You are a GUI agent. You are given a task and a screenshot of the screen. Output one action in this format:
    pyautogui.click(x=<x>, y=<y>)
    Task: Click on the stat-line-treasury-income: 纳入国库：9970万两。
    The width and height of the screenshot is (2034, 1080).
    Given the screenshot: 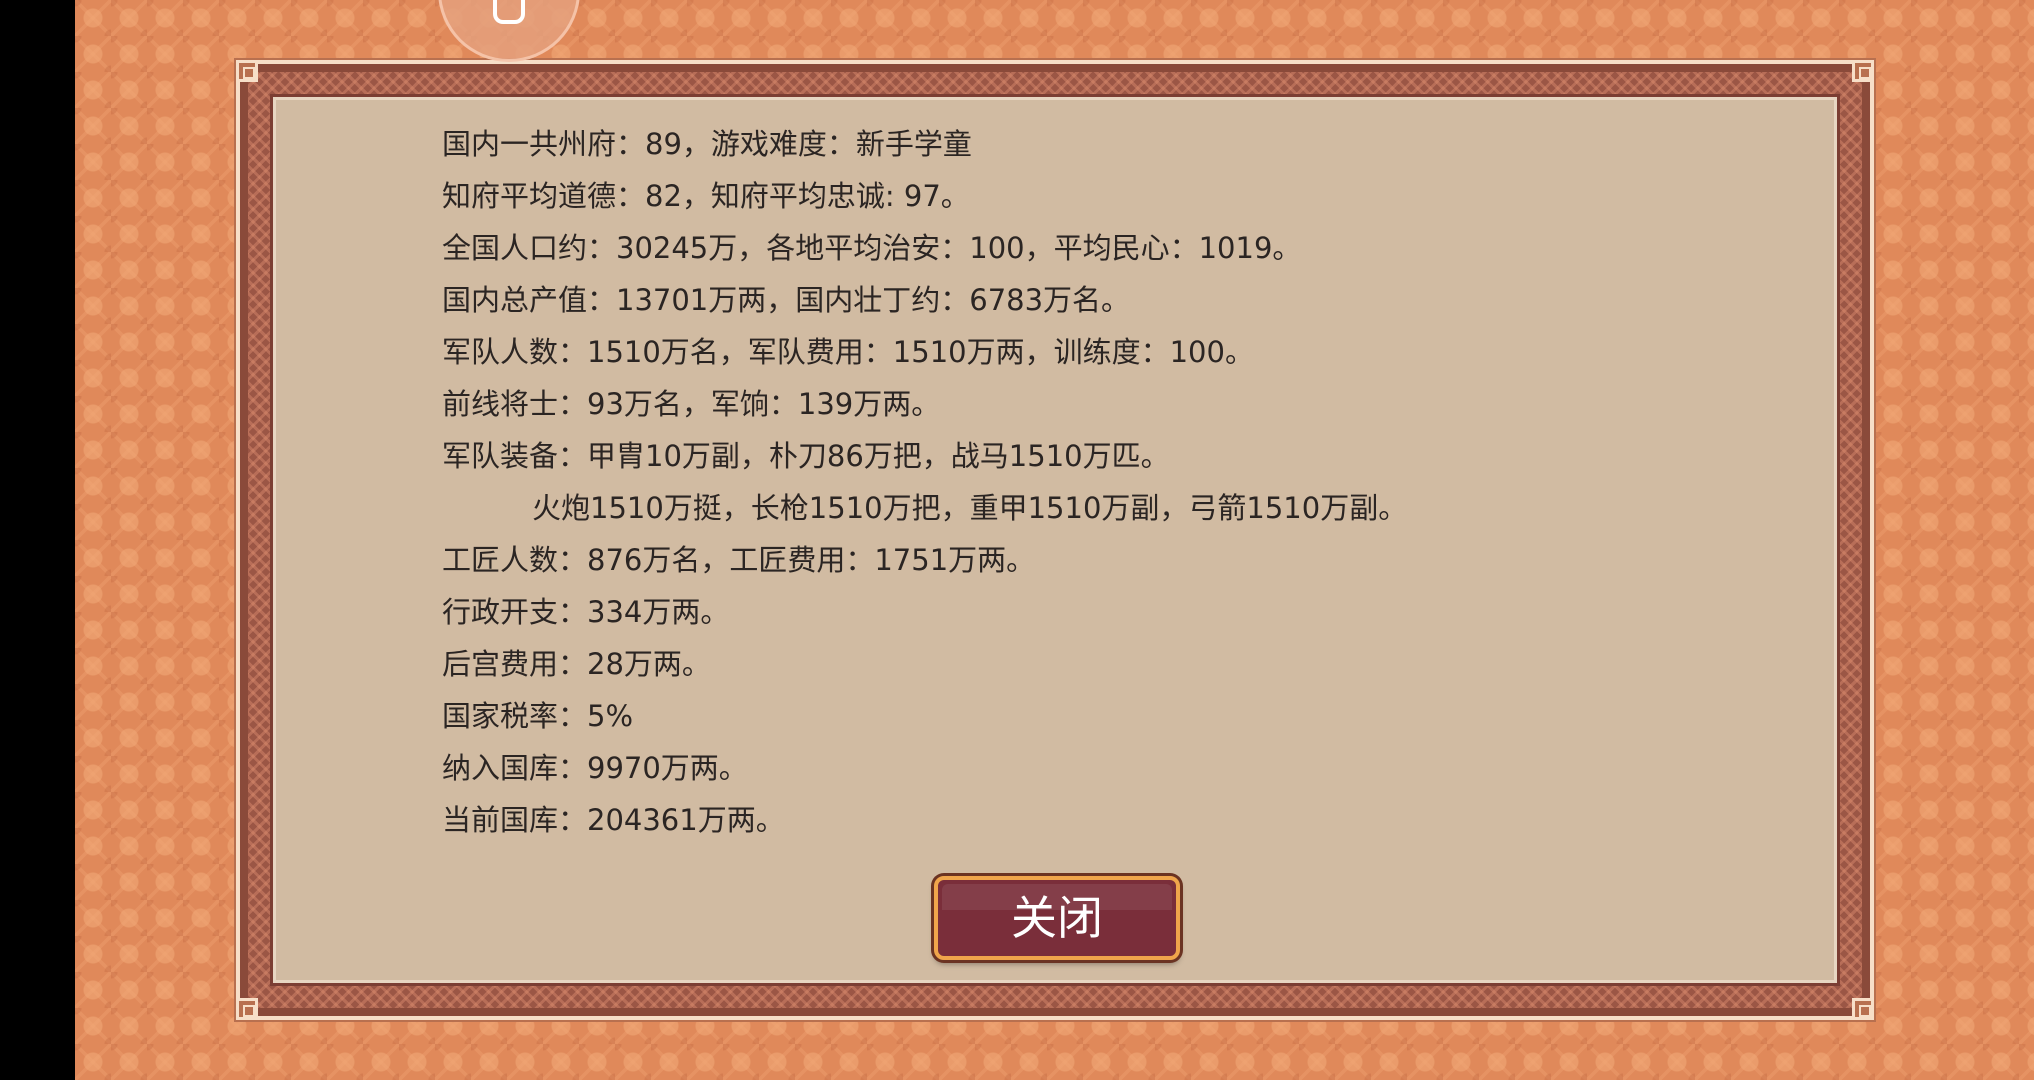 What is the action you would take?
    pyautogui.click(x=595, y=768)
    